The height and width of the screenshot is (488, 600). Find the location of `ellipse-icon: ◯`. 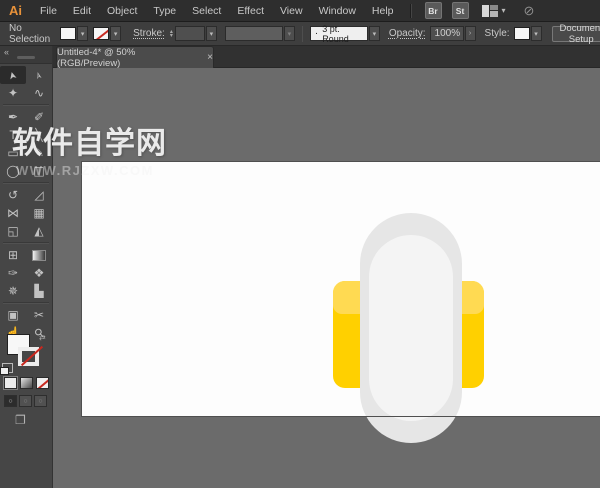

ellipse-icon: ◯ is located at coordinates (13, 171).